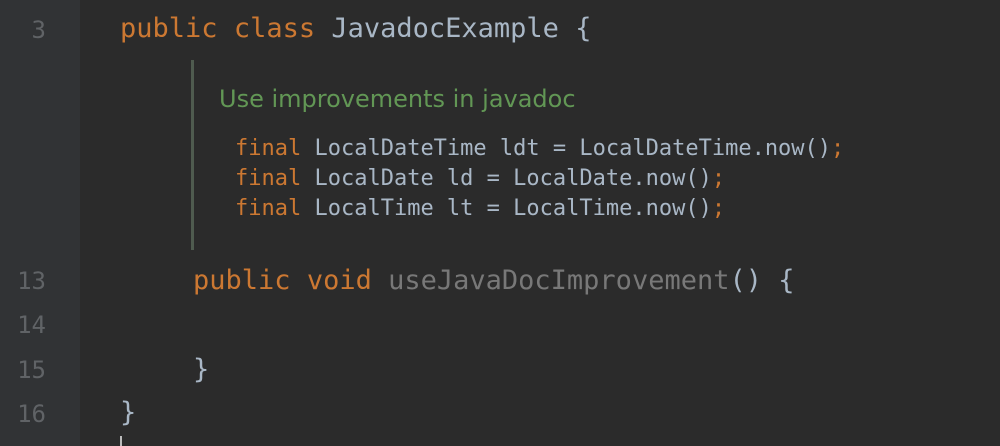 This screenshot has height=446, width=1000. What do you see at coordinates (31, 325) in the screenshot?
I see `line-number: 14` at bounding box center [31, 325].